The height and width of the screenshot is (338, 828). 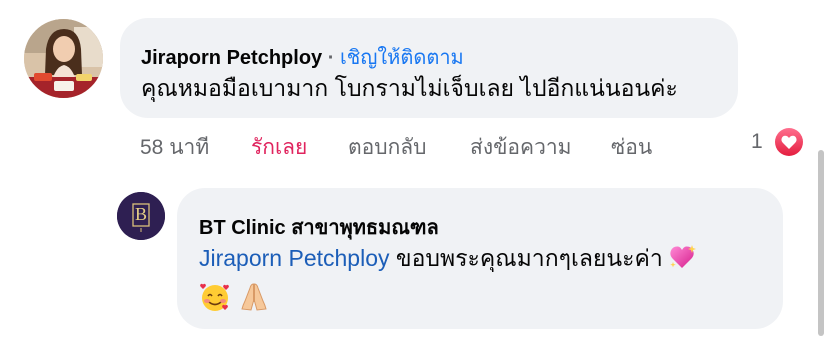 I want to click on send-message-button: ส่งข้อความ, so click(x=521, y=147).